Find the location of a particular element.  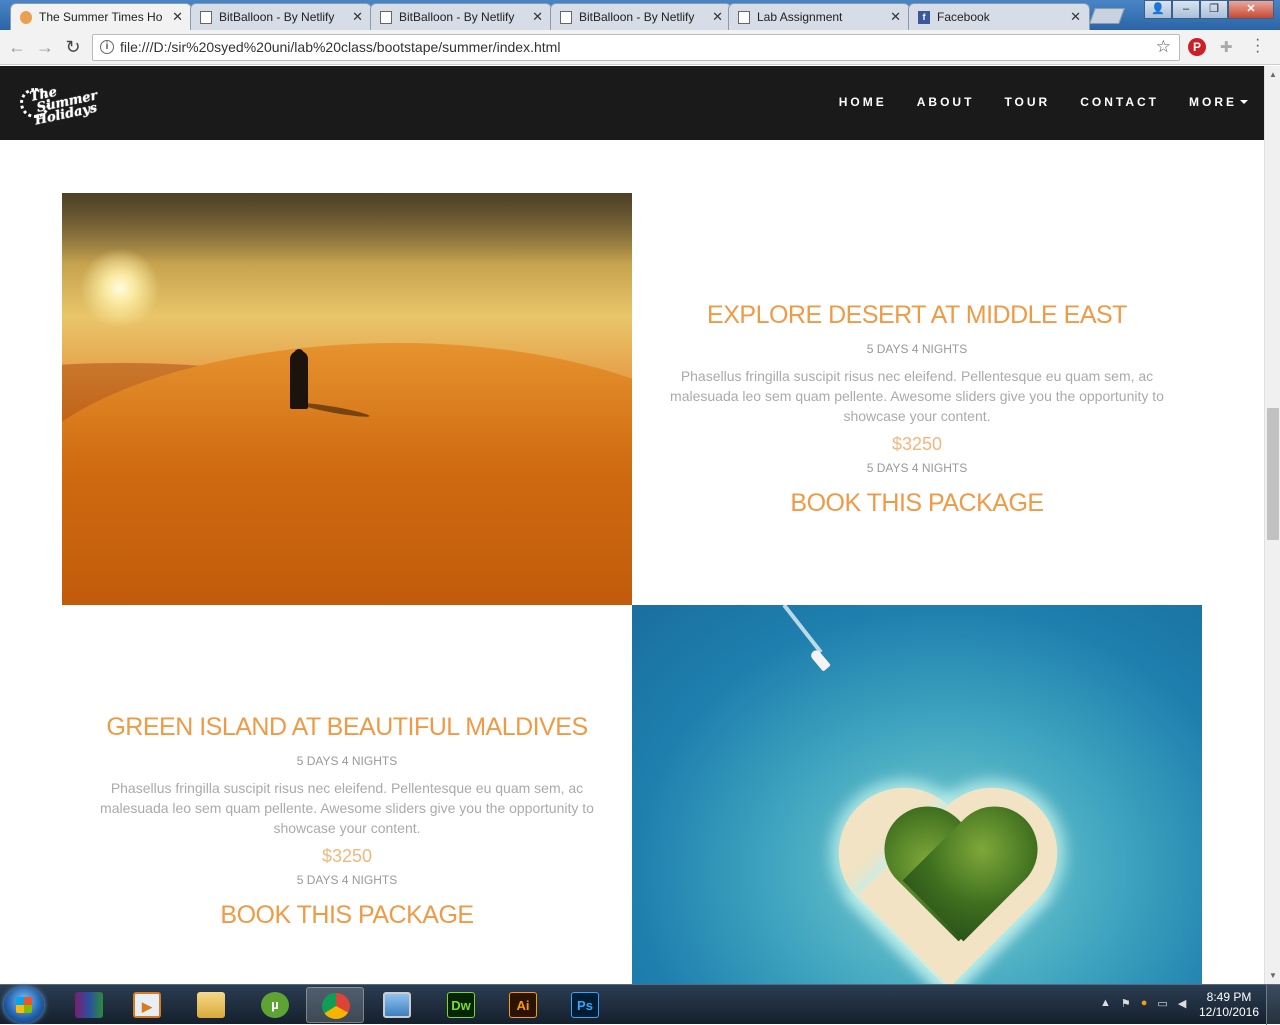

tab-title: Lab Assignment is located at coordinates (800, 17).